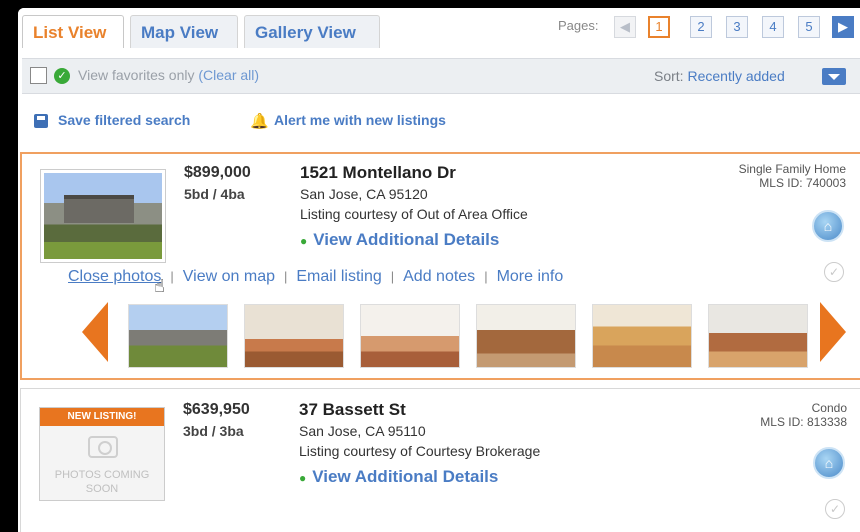  Describe the element at coordinates (364, 194) in the screenshot. I see `listing-city: San Jose, CA 95120` at that location.